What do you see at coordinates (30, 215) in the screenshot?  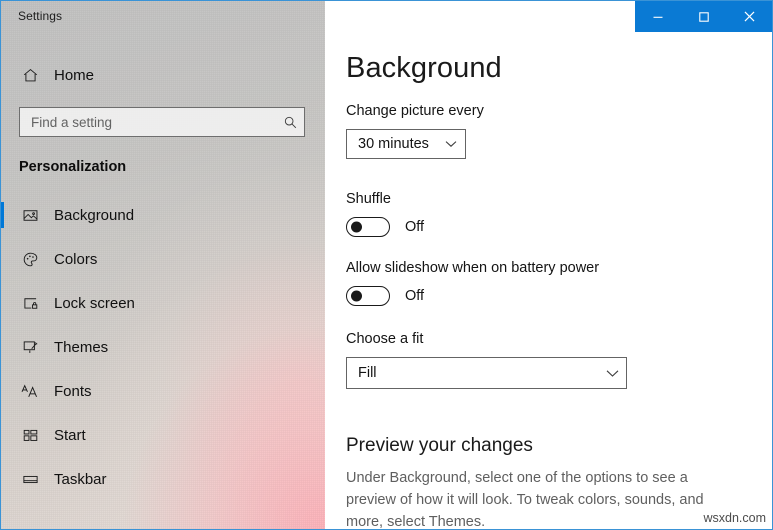 I see `picture-icon` at bounding box center [30, 215].